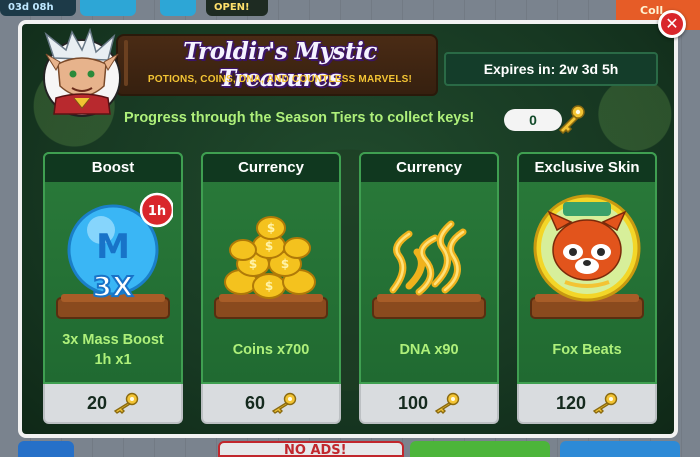  I want to click on price-value: 120, so click(571, 402).